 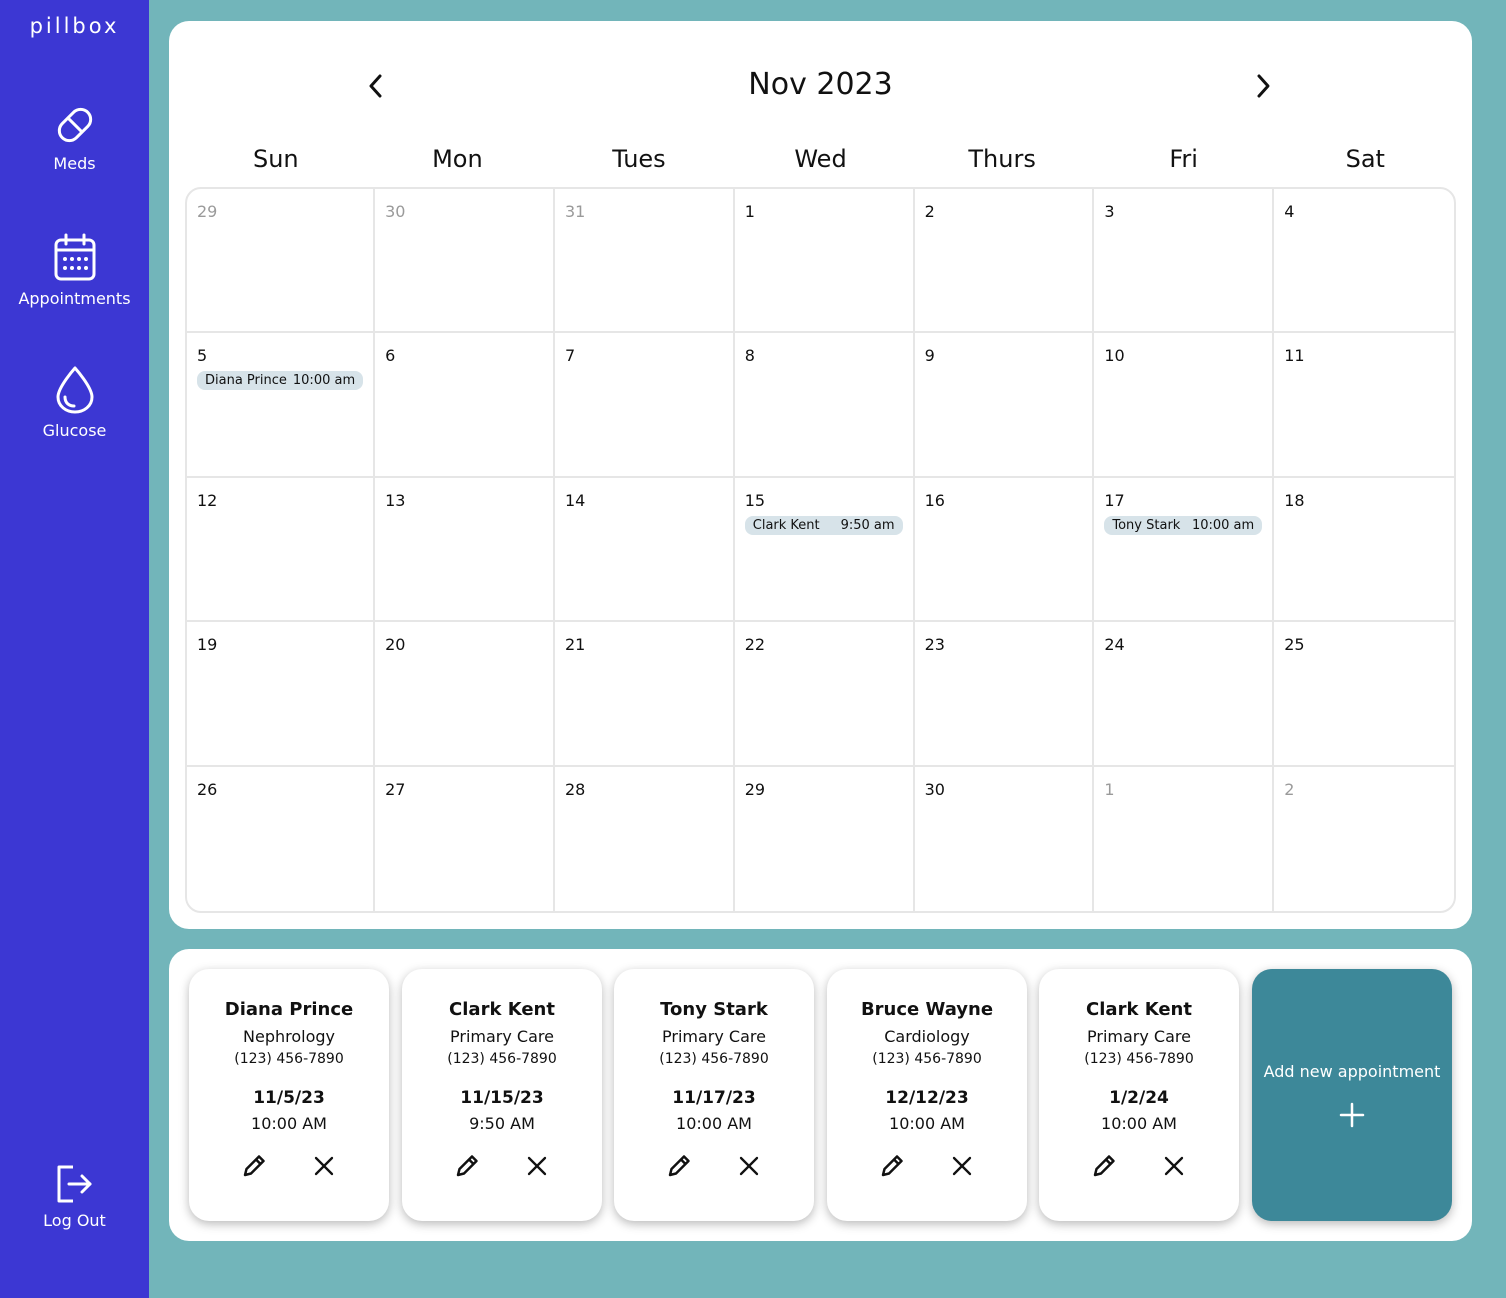 What do you see at coordinates (1139, 1098) in the screenshot?
I see `appointment-date: 1/2/24` at bounding box center [1139, 1098].